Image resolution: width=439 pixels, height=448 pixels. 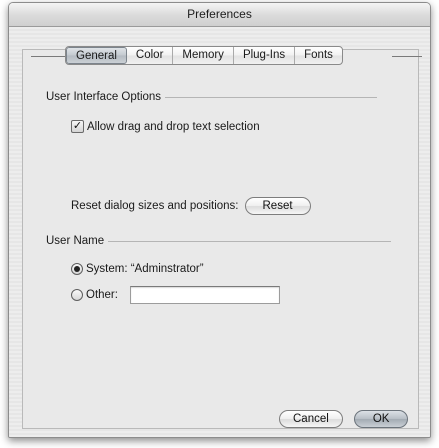 I want to click on ui-options-divider, so click(x=271, y=97).